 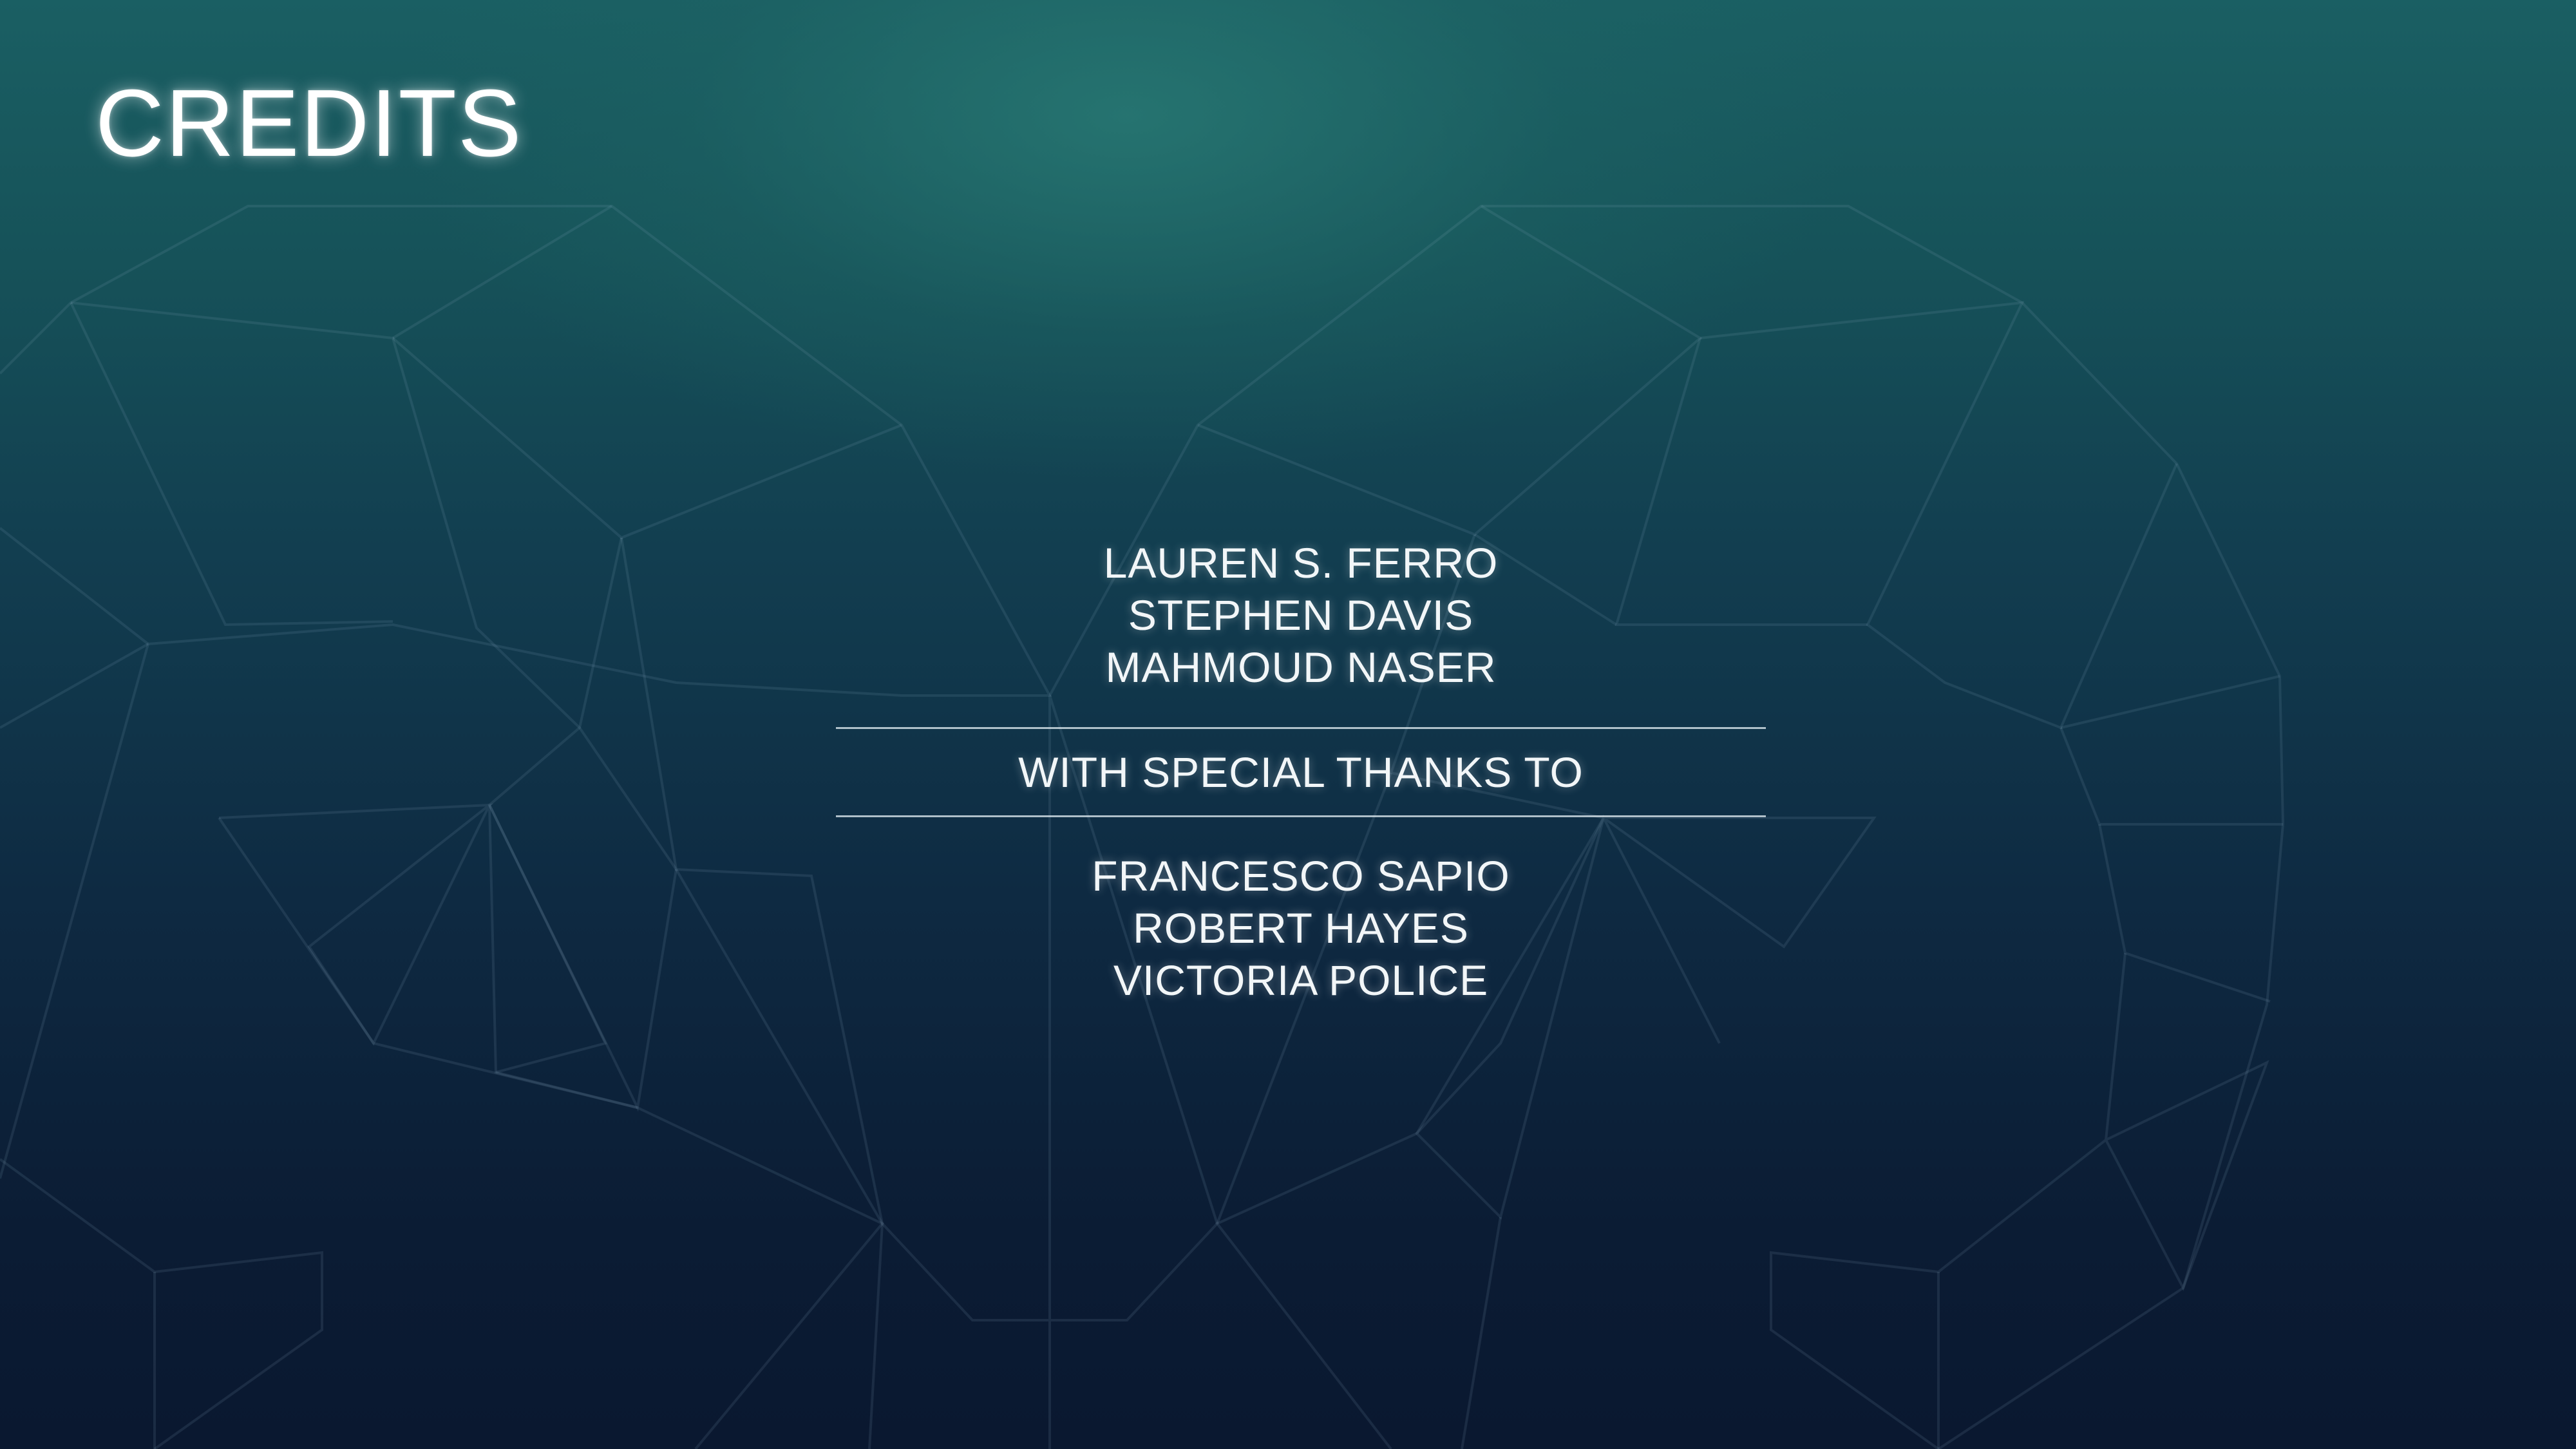 I want to click on author-name: STEPHEN DAVIS, so click(x=1301, y=615).